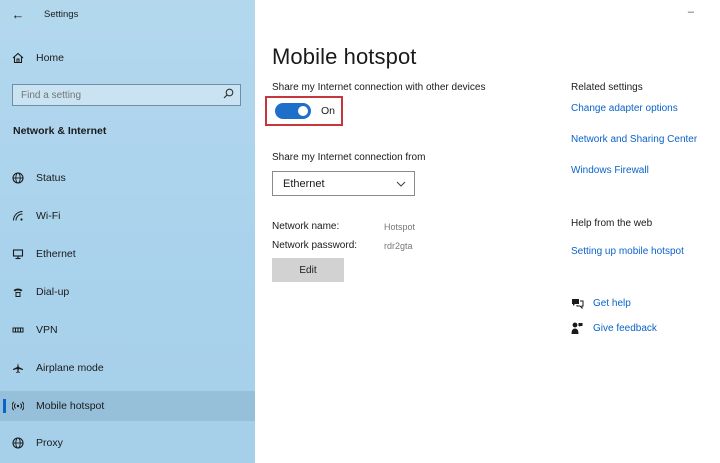 The height and width of the screenshot is (463, 720). Describe the element at coordinates (308, 270) in the screenshot. I see `edit-button: Edit` at that location.